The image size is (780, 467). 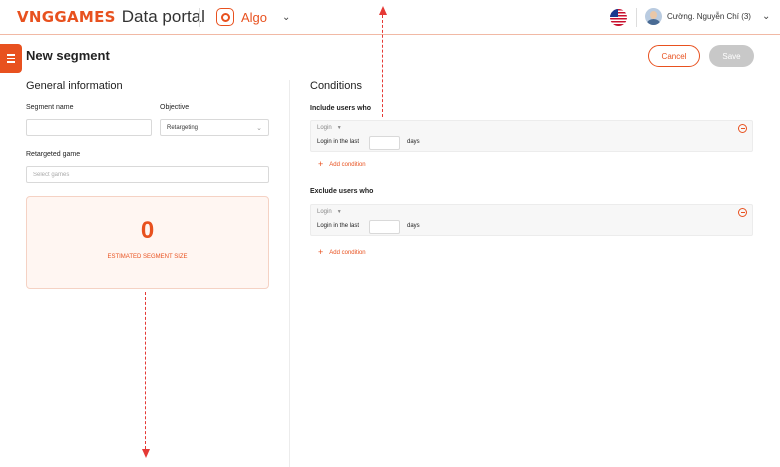 I want to click on include-add-condition-button: + Add condition, so click(x=342, y=164).